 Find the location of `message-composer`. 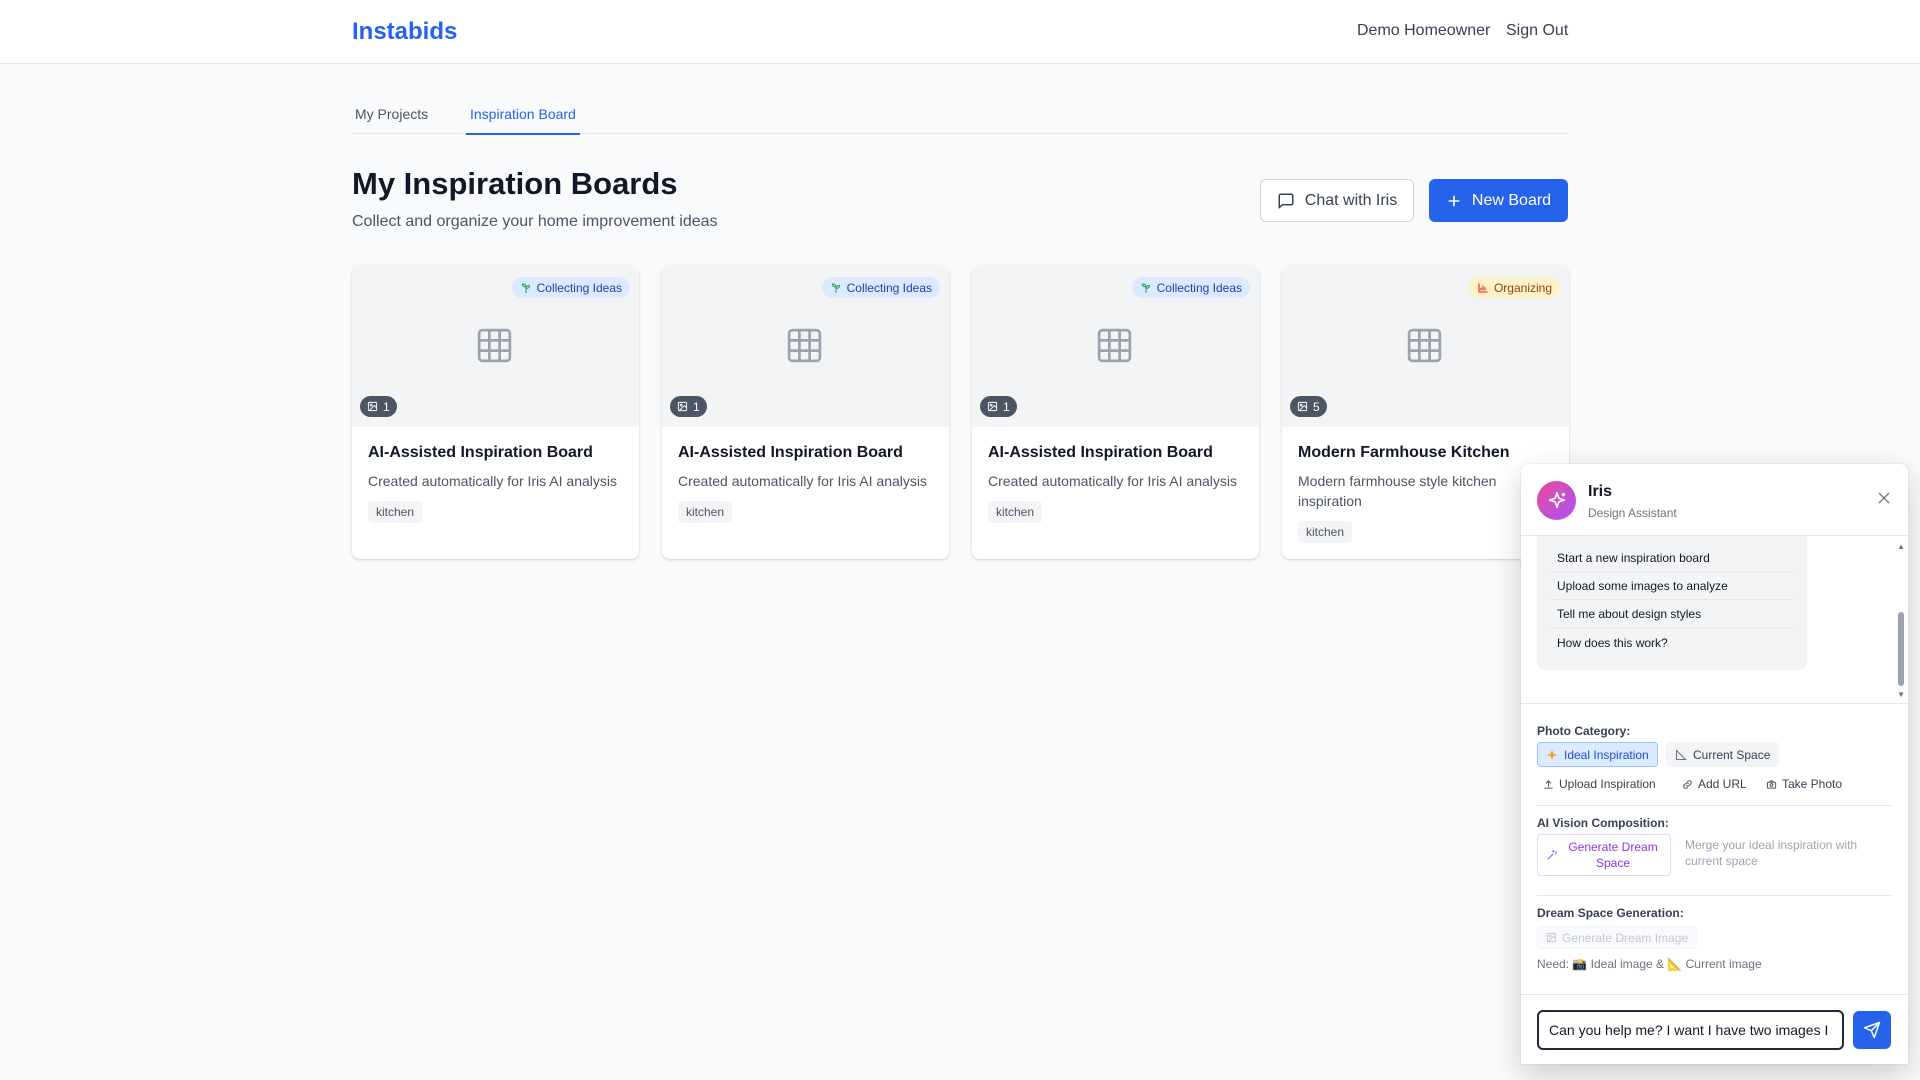

message-composer is located at coordinates (1714, 1029).